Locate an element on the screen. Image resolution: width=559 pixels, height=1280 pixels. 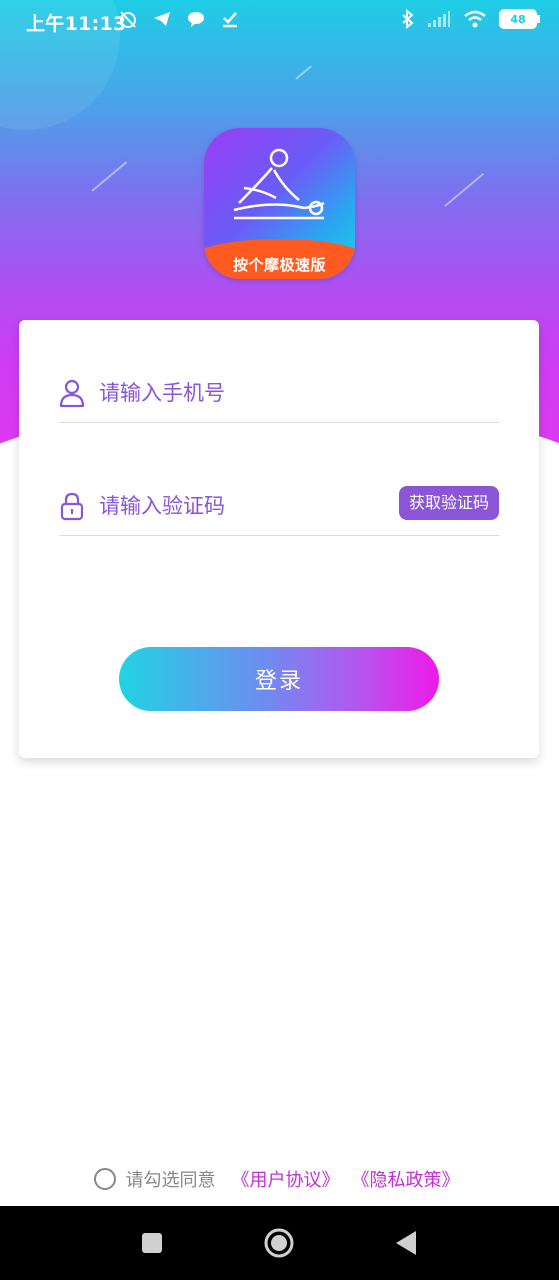
agree-radio is located at coordinates (104, 1179).